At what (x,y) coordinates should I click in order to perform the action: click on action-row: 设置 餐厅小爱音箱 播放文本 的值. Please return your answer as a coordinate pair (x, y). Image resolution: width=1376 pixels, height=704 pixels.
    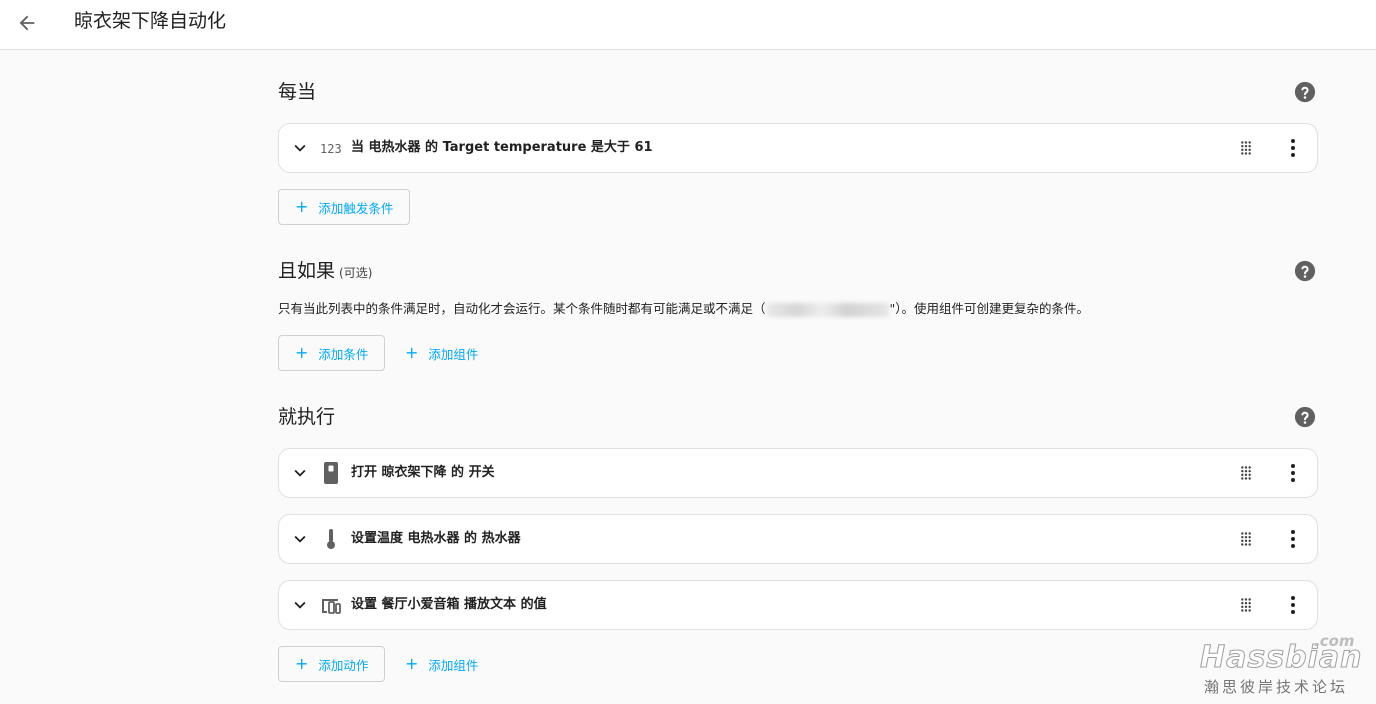
    Looking at the image, I should click on (798, 605).